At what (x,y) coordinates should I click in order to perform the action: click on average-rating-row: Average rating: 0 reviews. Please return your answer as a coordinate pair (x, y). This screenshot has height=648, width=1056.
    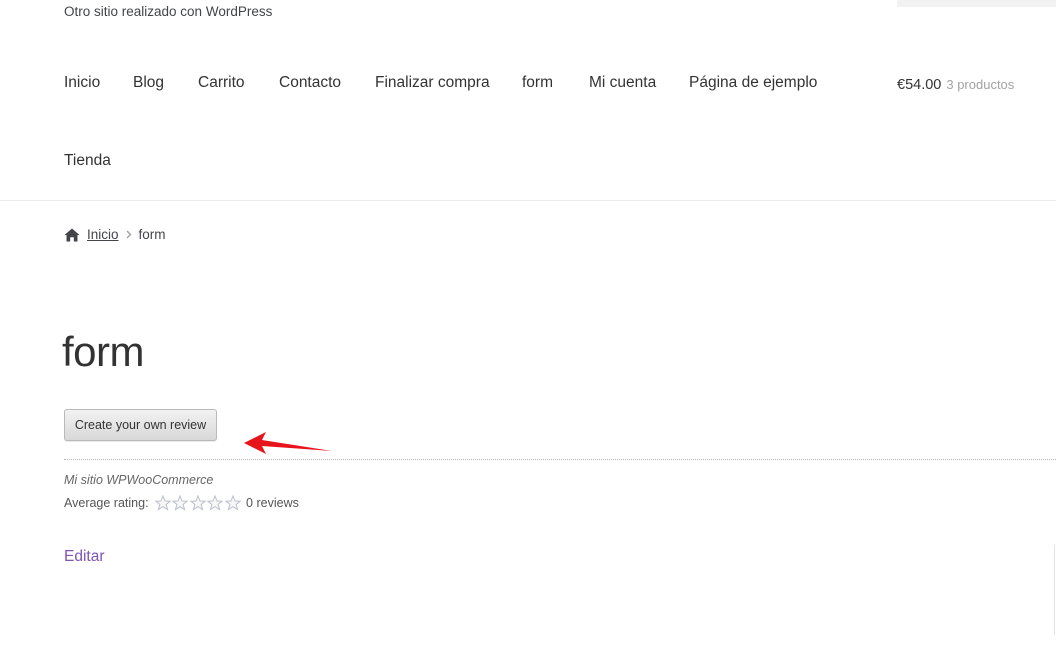
    Looking at the image, I should click on (181, 502).